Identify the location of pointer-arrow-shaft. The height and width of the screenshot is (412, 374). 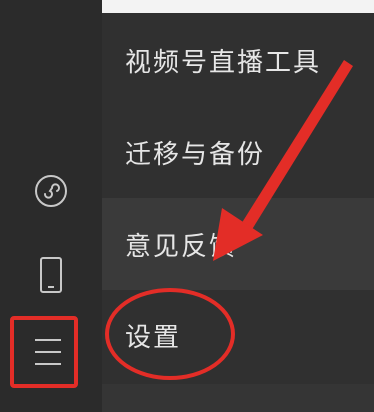
(295, 148).